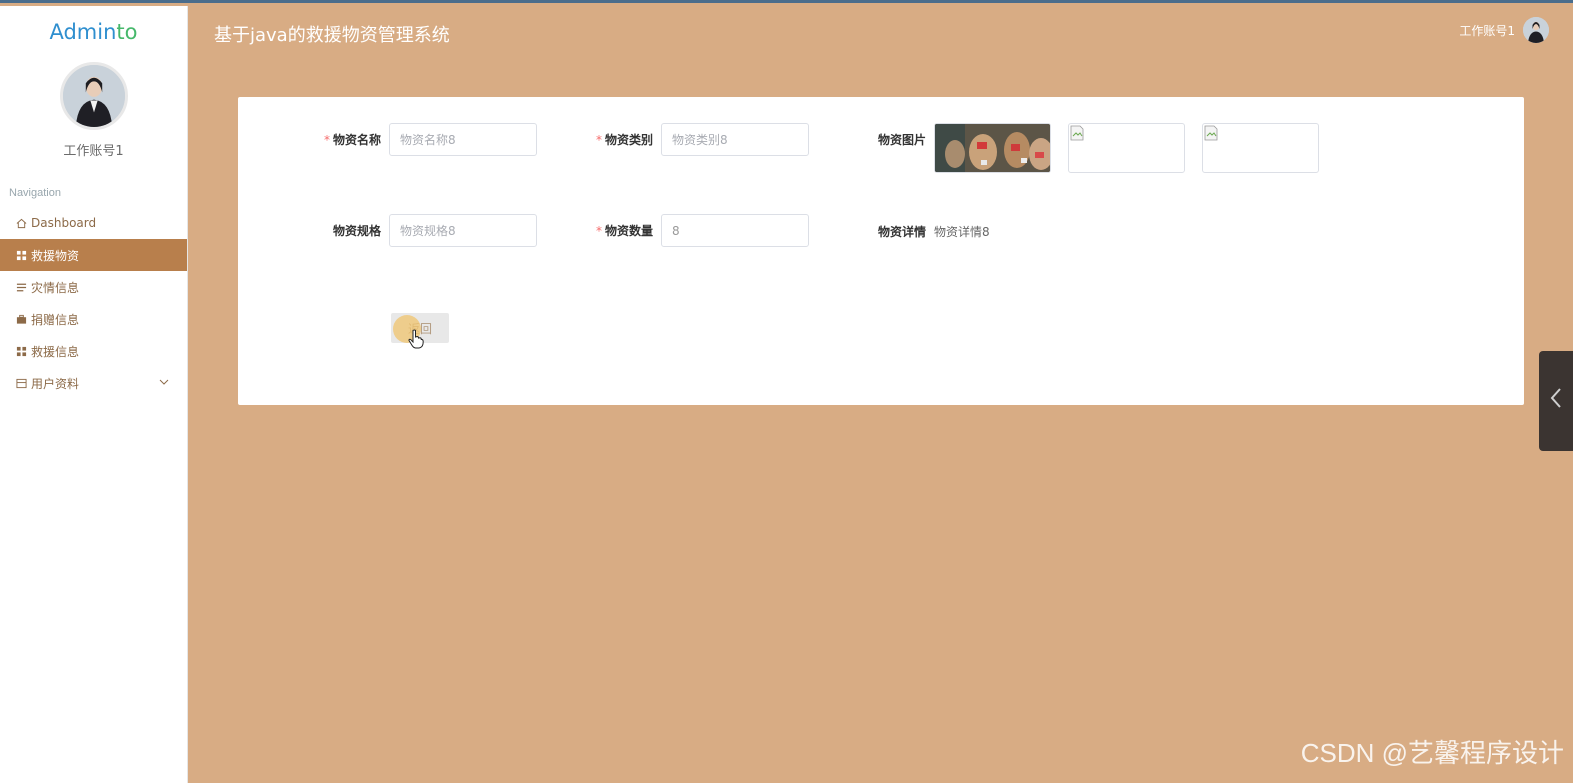 The width and height of the screenshot is (1573, 783). I want to click on sidebar-item-user-profile: 用户资料, so click(93, 383).